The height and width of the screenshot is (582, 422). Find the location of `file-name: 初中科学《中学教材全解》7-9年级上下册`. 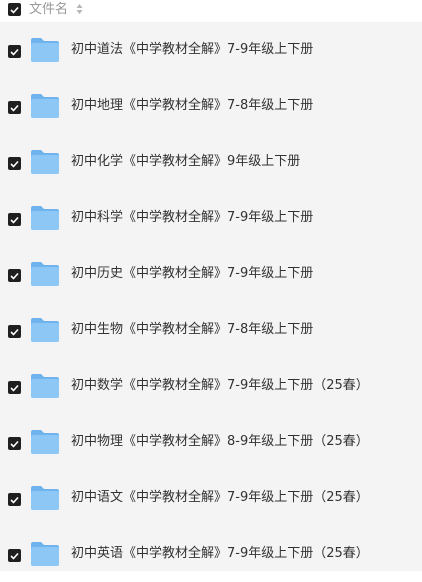

file-name: 初中科学《中学教材全解》7-9年级上下册 is located at coordinates (192, 218).